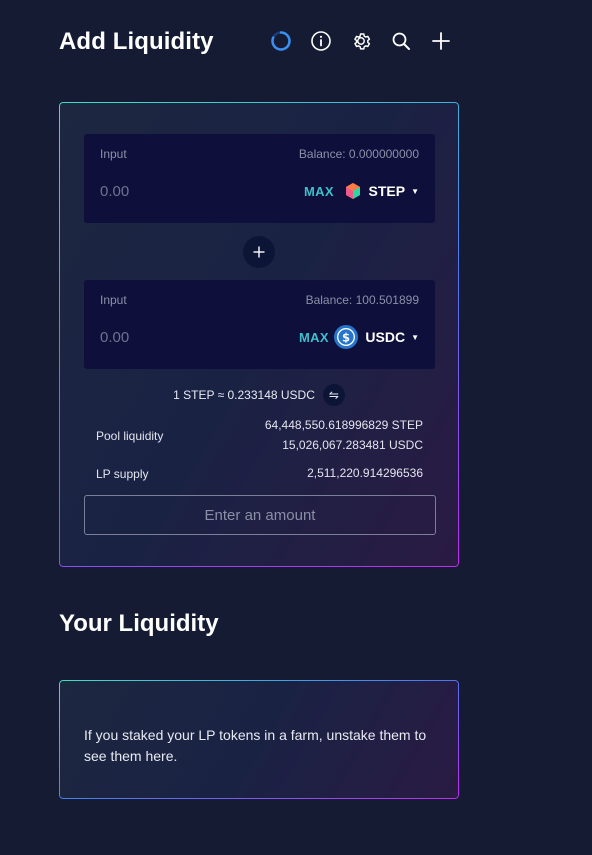  I want to click on balance-label: Balance: 0.000000000, so click(358, 154).